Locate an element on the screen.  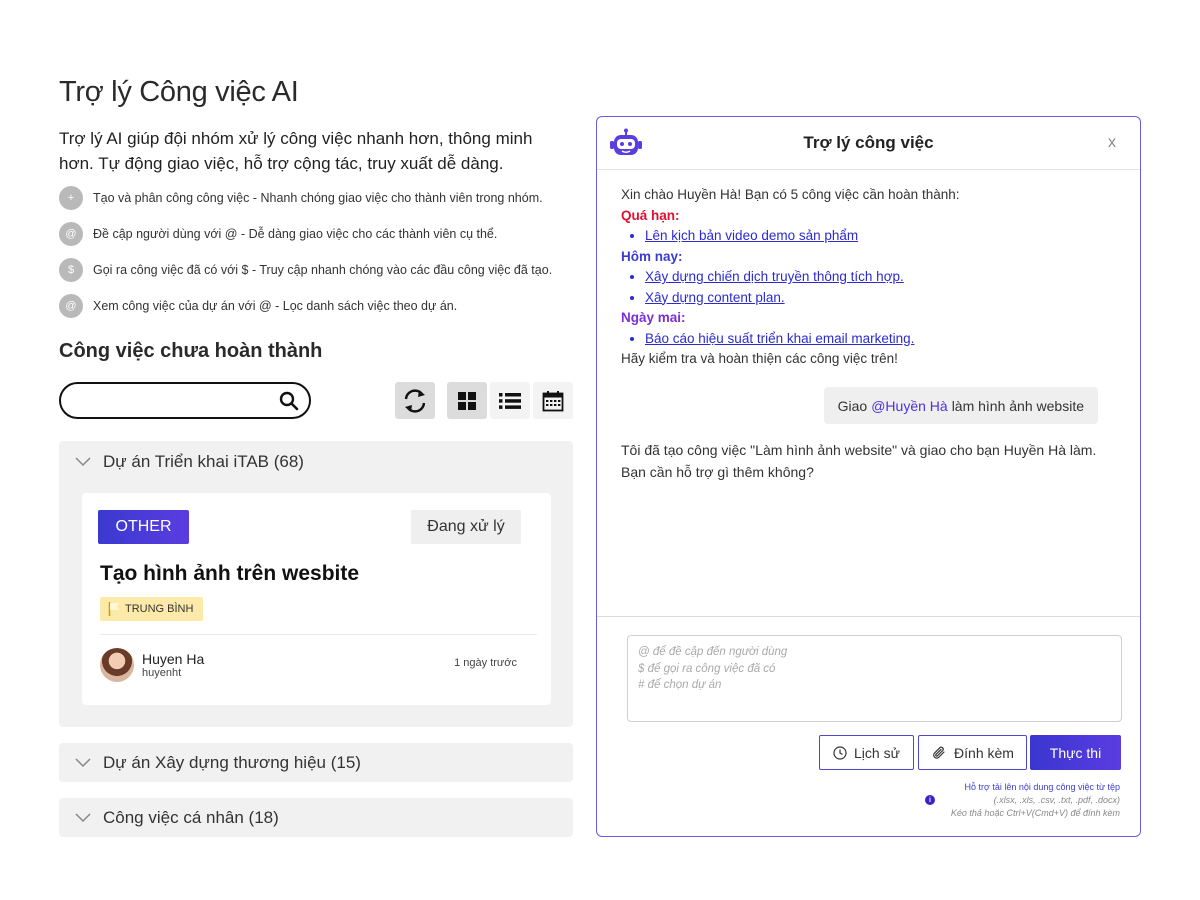
dollar-icon: $ is located at coordinates (71, 270).